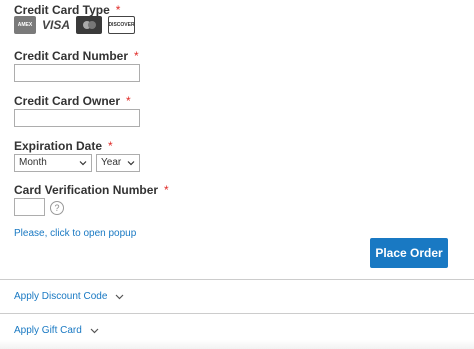 The image size is (474, 349). I want to click on visa-text: VISA, so click(56, 25).